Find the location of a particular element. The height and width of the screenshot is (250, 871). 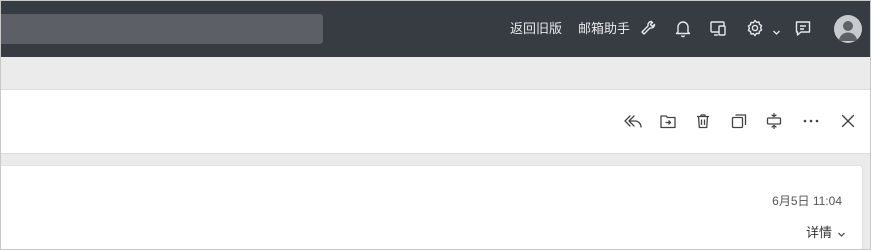

delete-icon is located at coordinates (703, 121).